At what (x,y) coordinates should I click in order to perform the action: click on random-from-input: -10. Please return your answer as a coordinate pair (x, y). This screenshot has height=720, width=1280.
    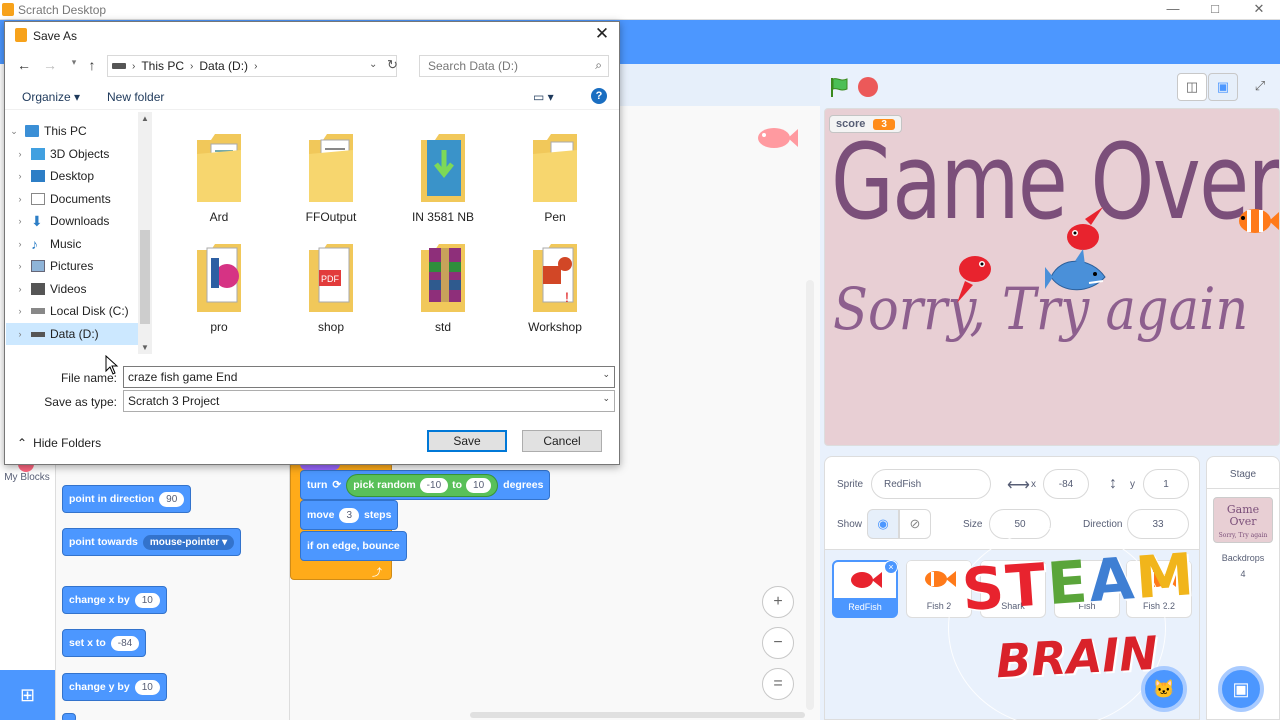
    Looking at the image, I should click on (434, 485).